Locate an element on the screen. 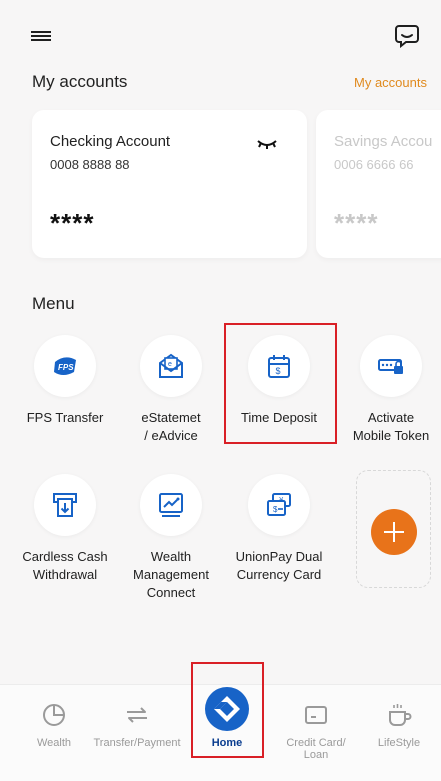 Image resolution: width=441 pixels, height=781 pixels. menu-item-label: Cardless Cash Withdrawal is located at coordinates (65, 565).